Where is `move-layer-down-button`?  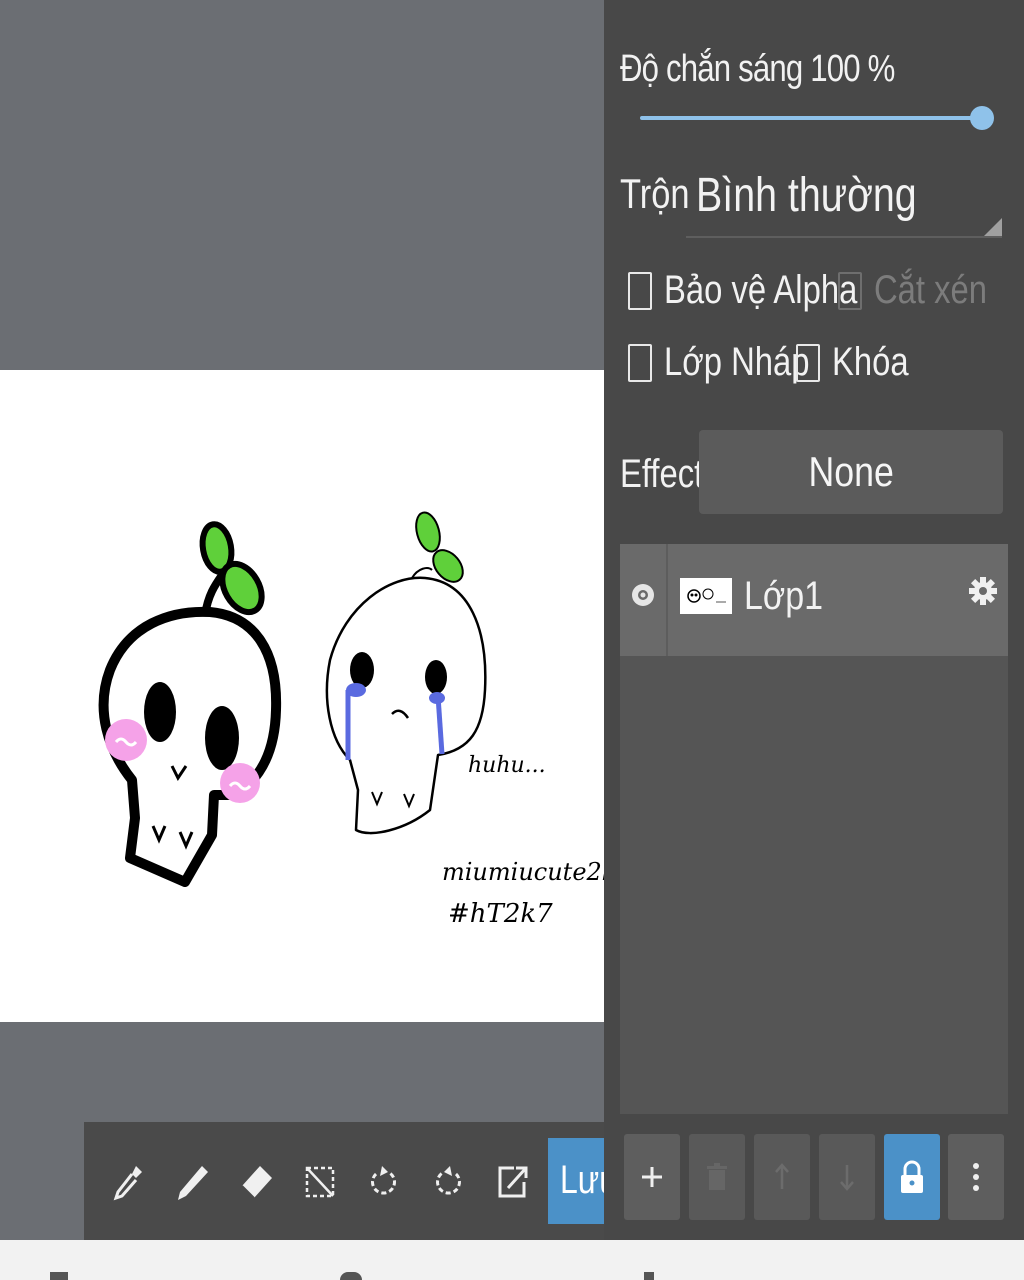 move-layer-down-button is located at coordinates (847, 1177).